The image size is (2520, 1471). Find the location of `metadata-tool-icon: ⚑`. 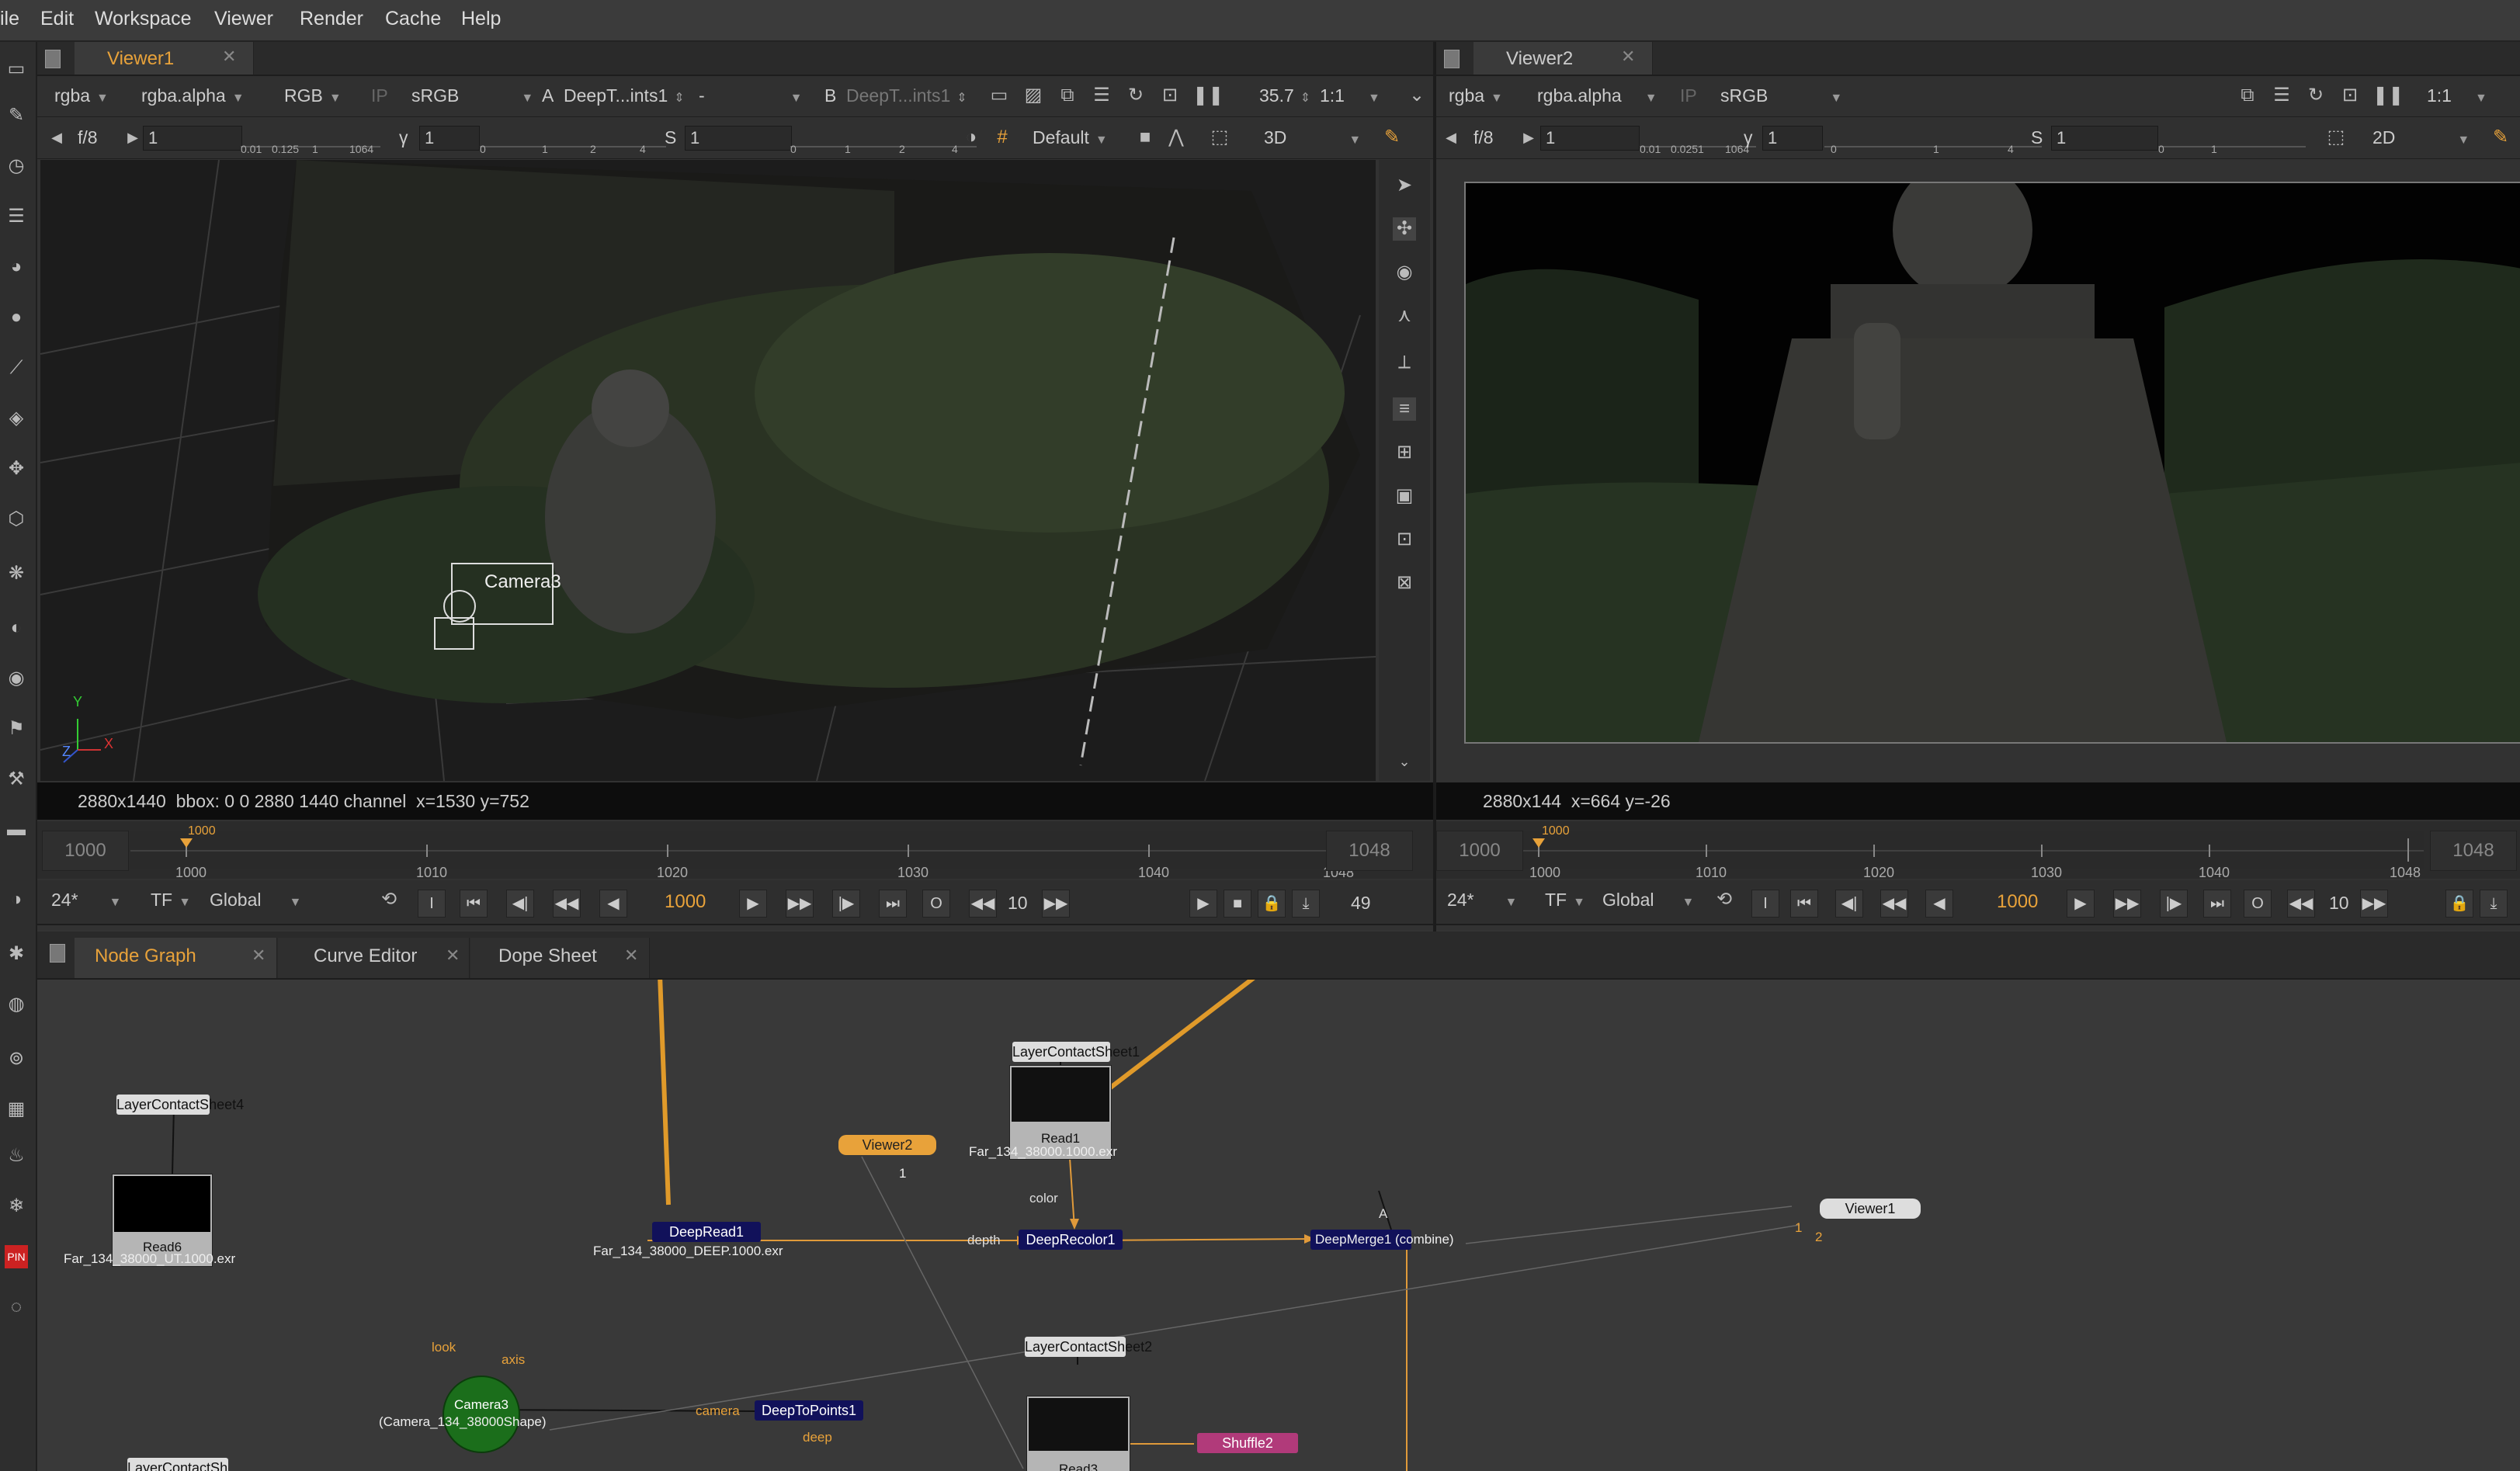

metadata-tool-icon: ⚑ is located at coordinates (16, 729).